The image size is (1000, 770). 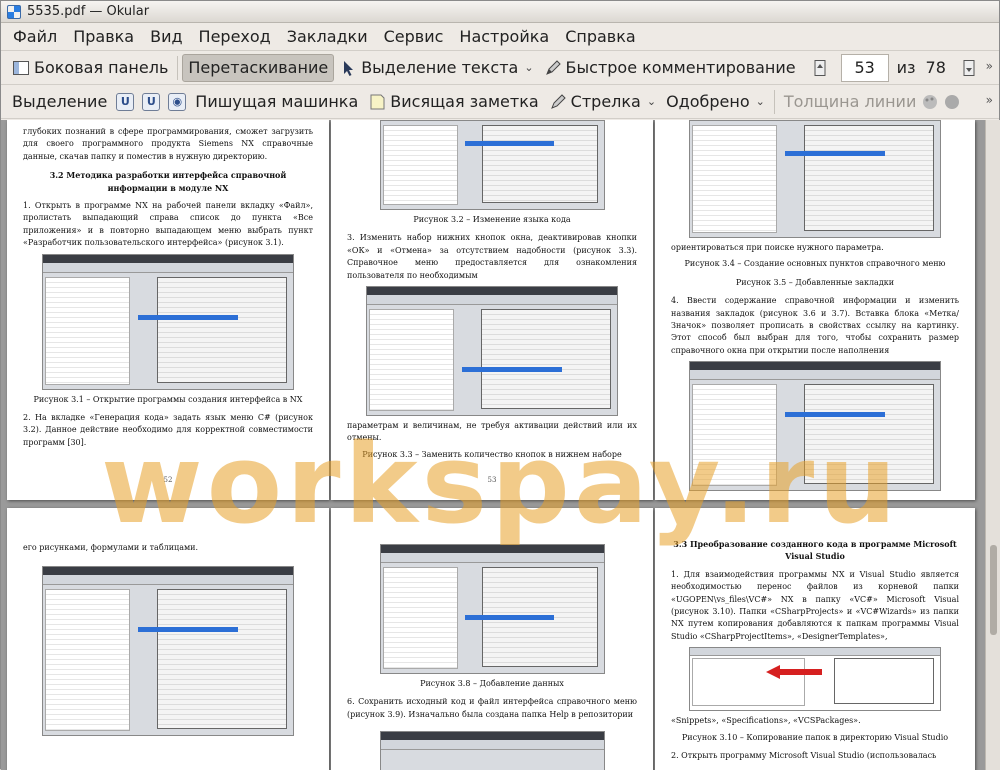 What do you see at coordinates (708, 101) in the screenshot?
I see `stamp-label: Одобрено` at bounding box center [708, 101].